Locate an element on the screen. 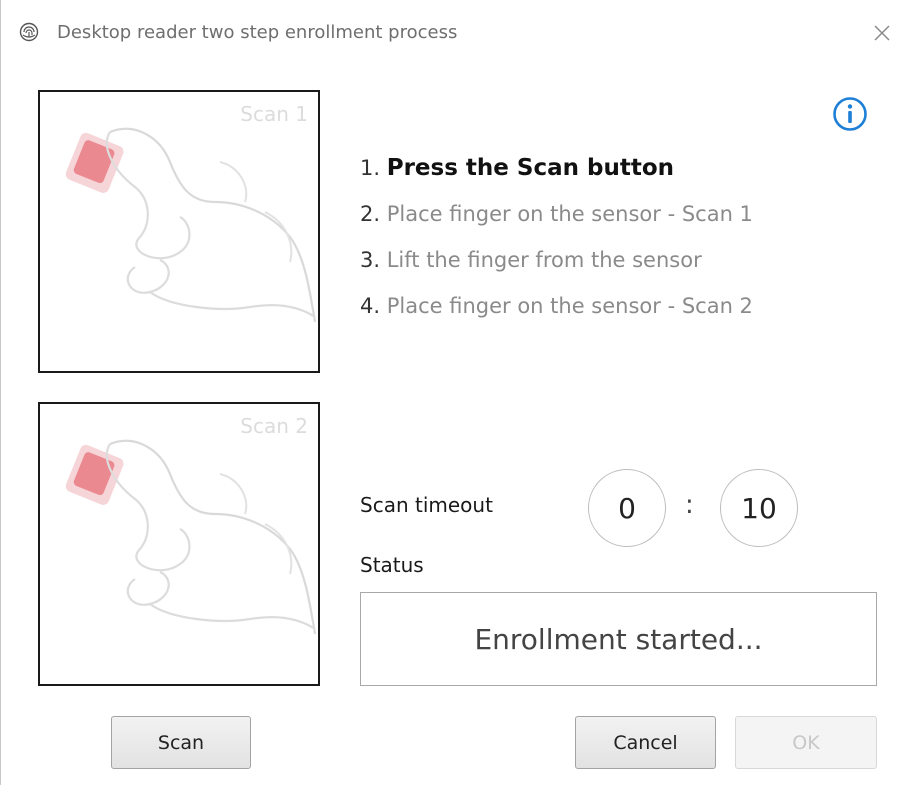 The image size is (905, 785). scan-1-label: Scan 1 is located at coordinates (274, 114).